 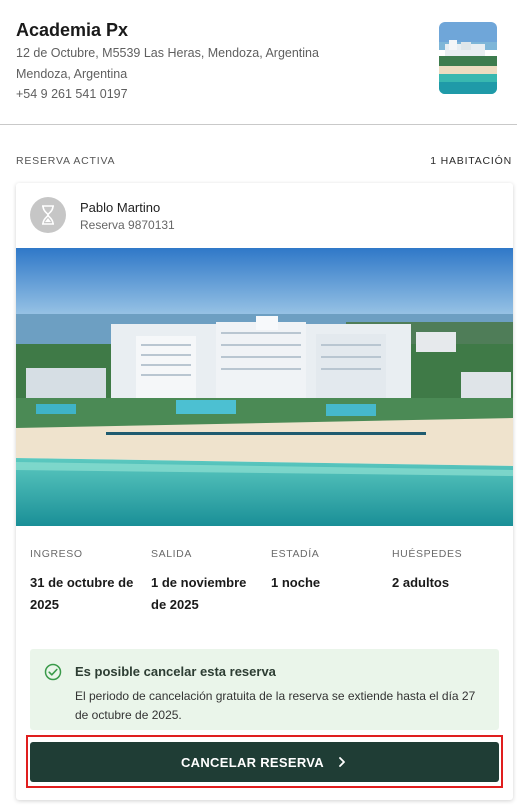 What do you see at coordinates (342, 762) in the screenshot?
I see `chevron-right-icon` at bounding box center [342, 762].